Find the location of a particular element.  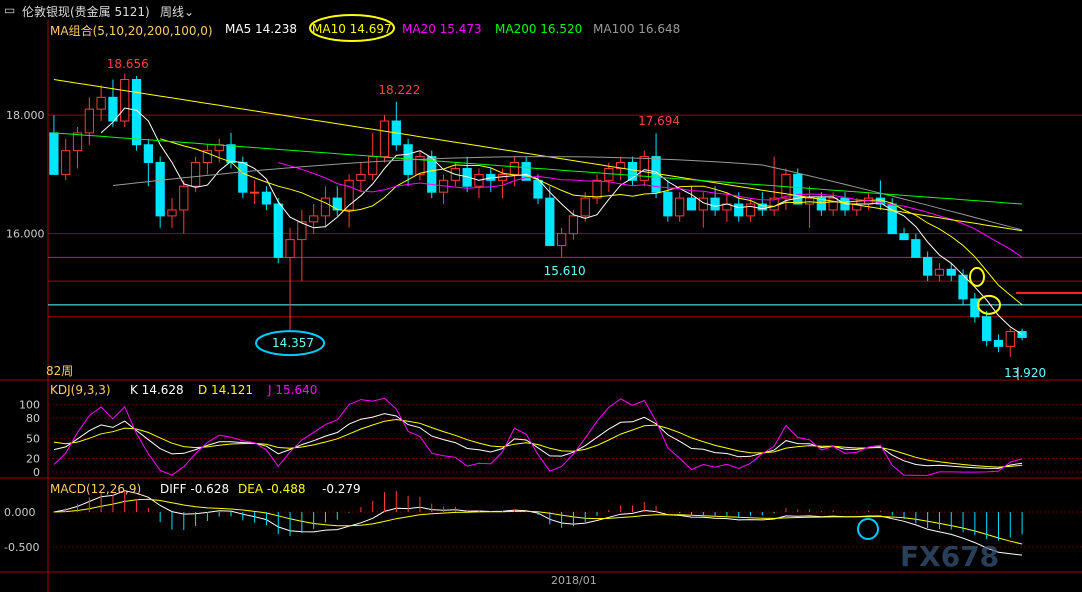

macd-tick-label: -0.500 is located at coordinates (21, 547).